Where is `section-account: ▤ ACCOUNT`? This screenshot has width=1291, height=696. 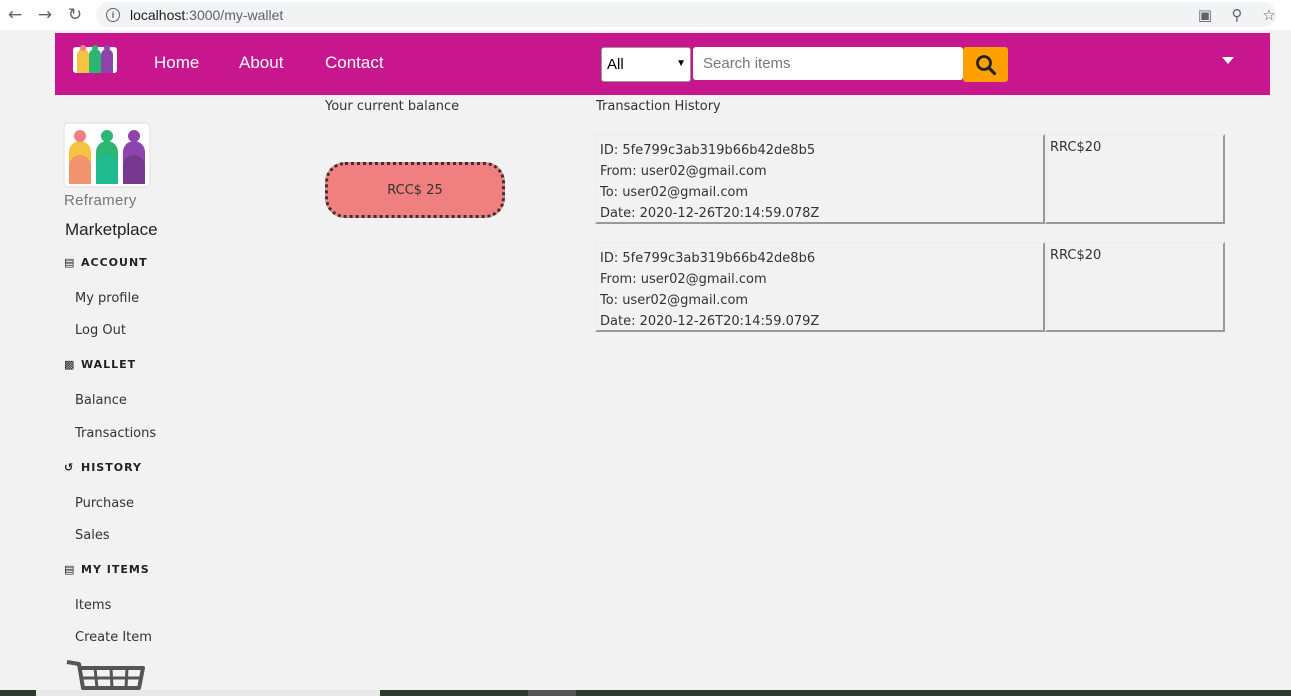 section-account: ▤ ACCOUNT is located at coordinates (106, 262).